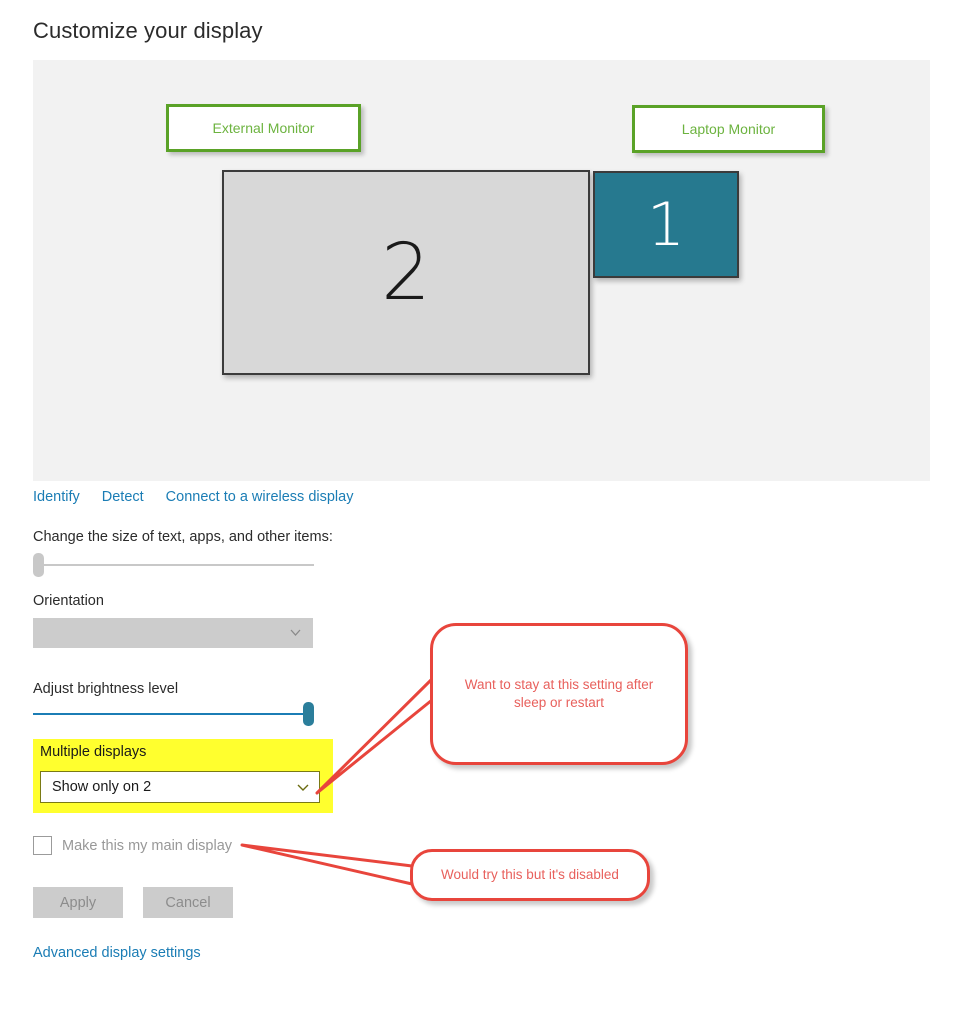 This screenshot has width=968, height=1024. I want to click on identify-link: Identify, so click(56, 497).